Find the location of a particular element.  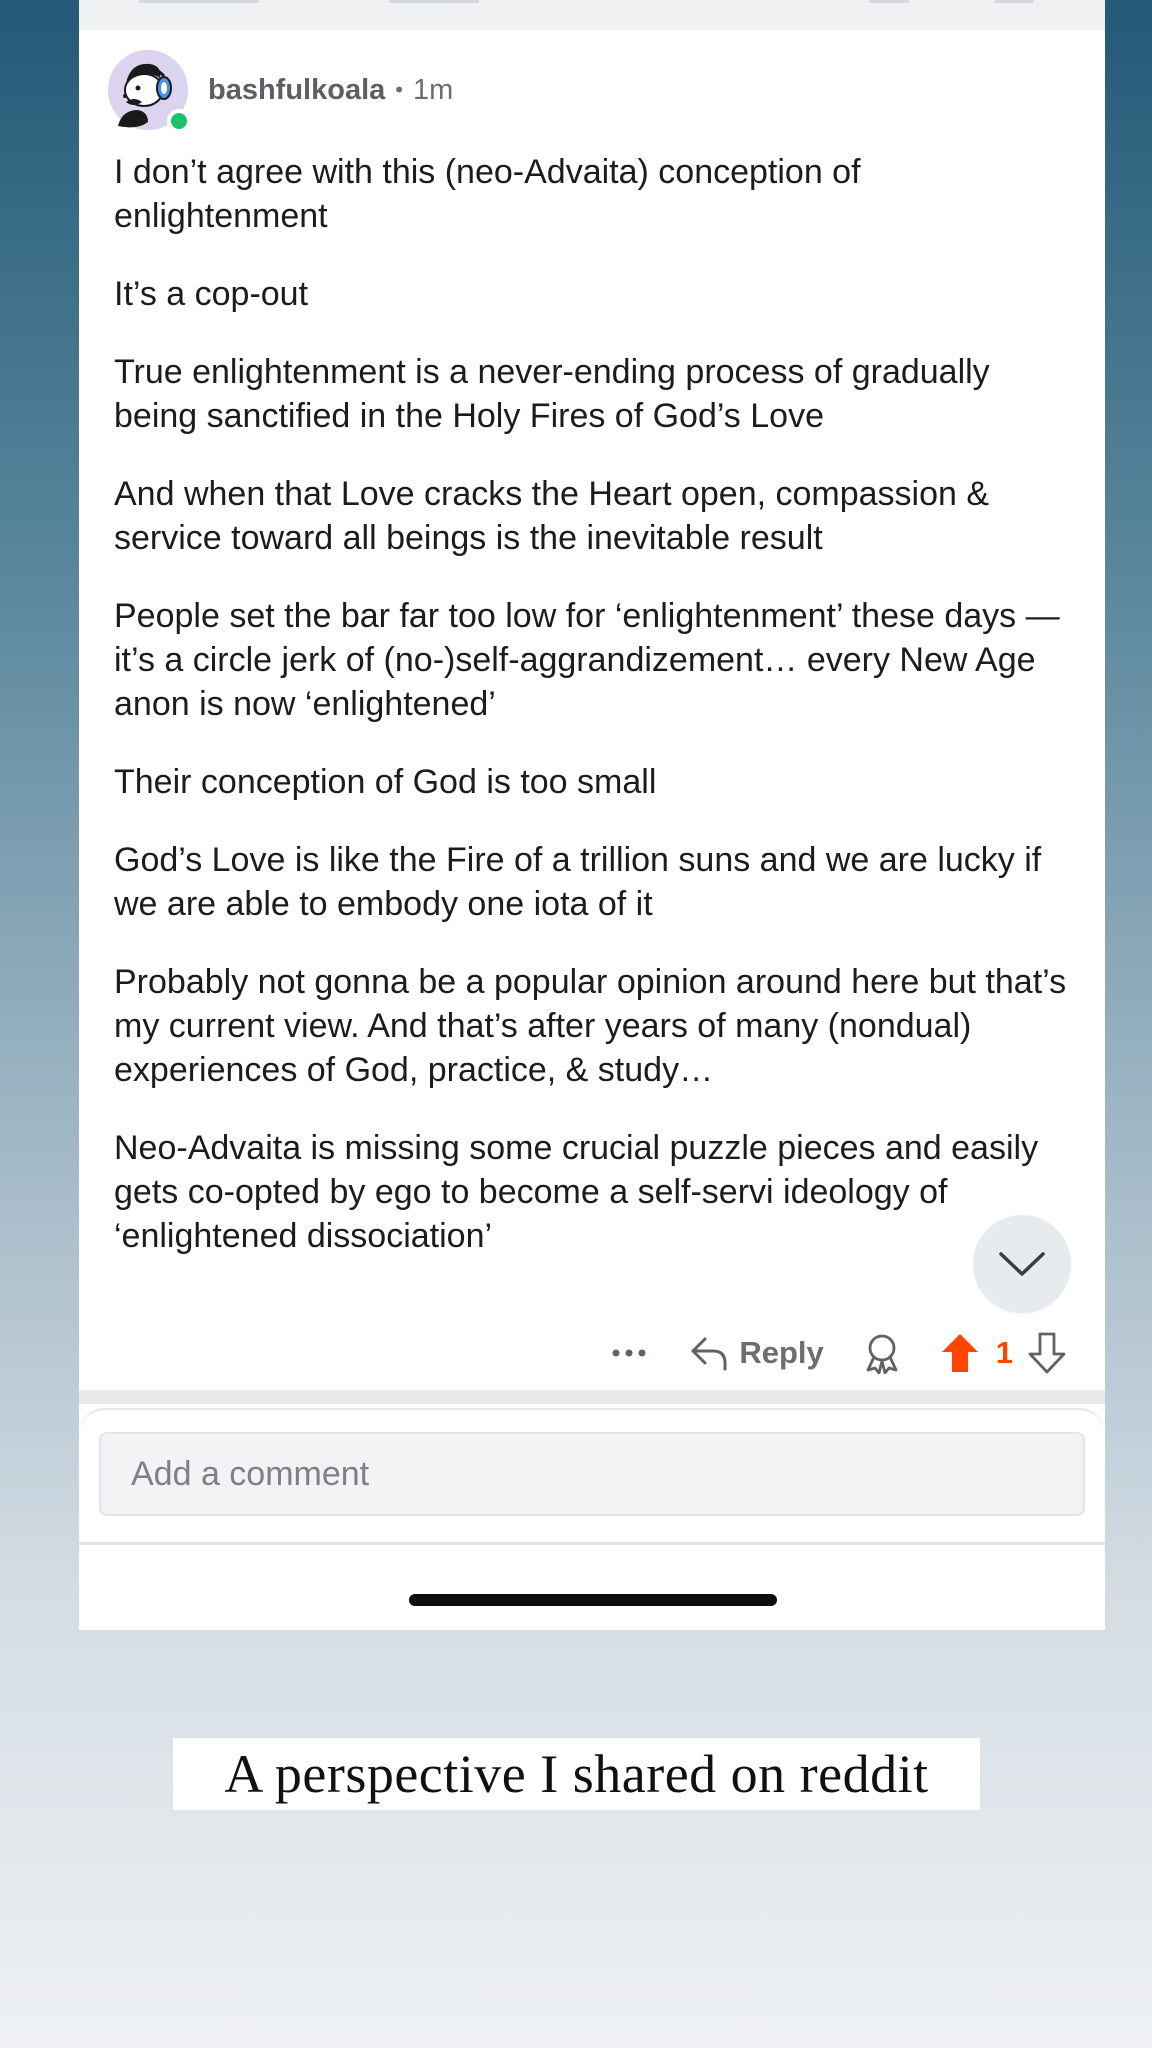

more-options-button is located at coordinates (629, 1353).